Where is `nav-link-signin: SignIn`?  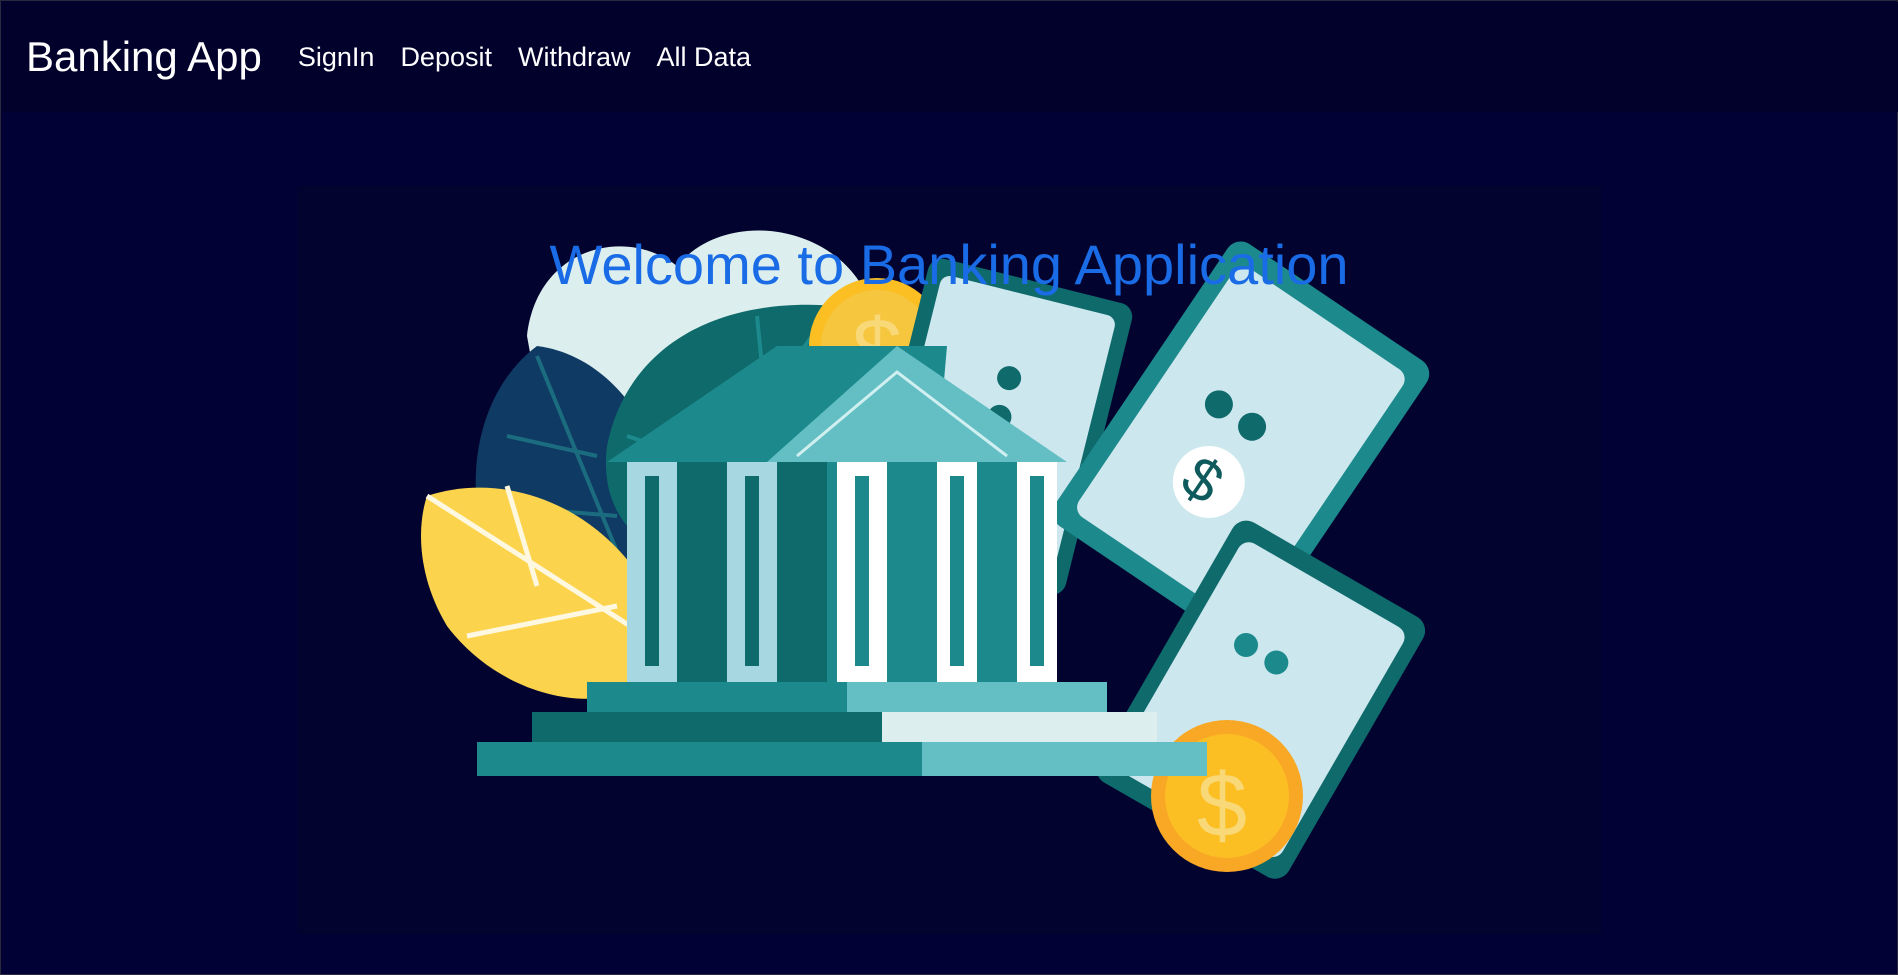
nav-link-signin: SignIn is located at coordinates (336, 57).